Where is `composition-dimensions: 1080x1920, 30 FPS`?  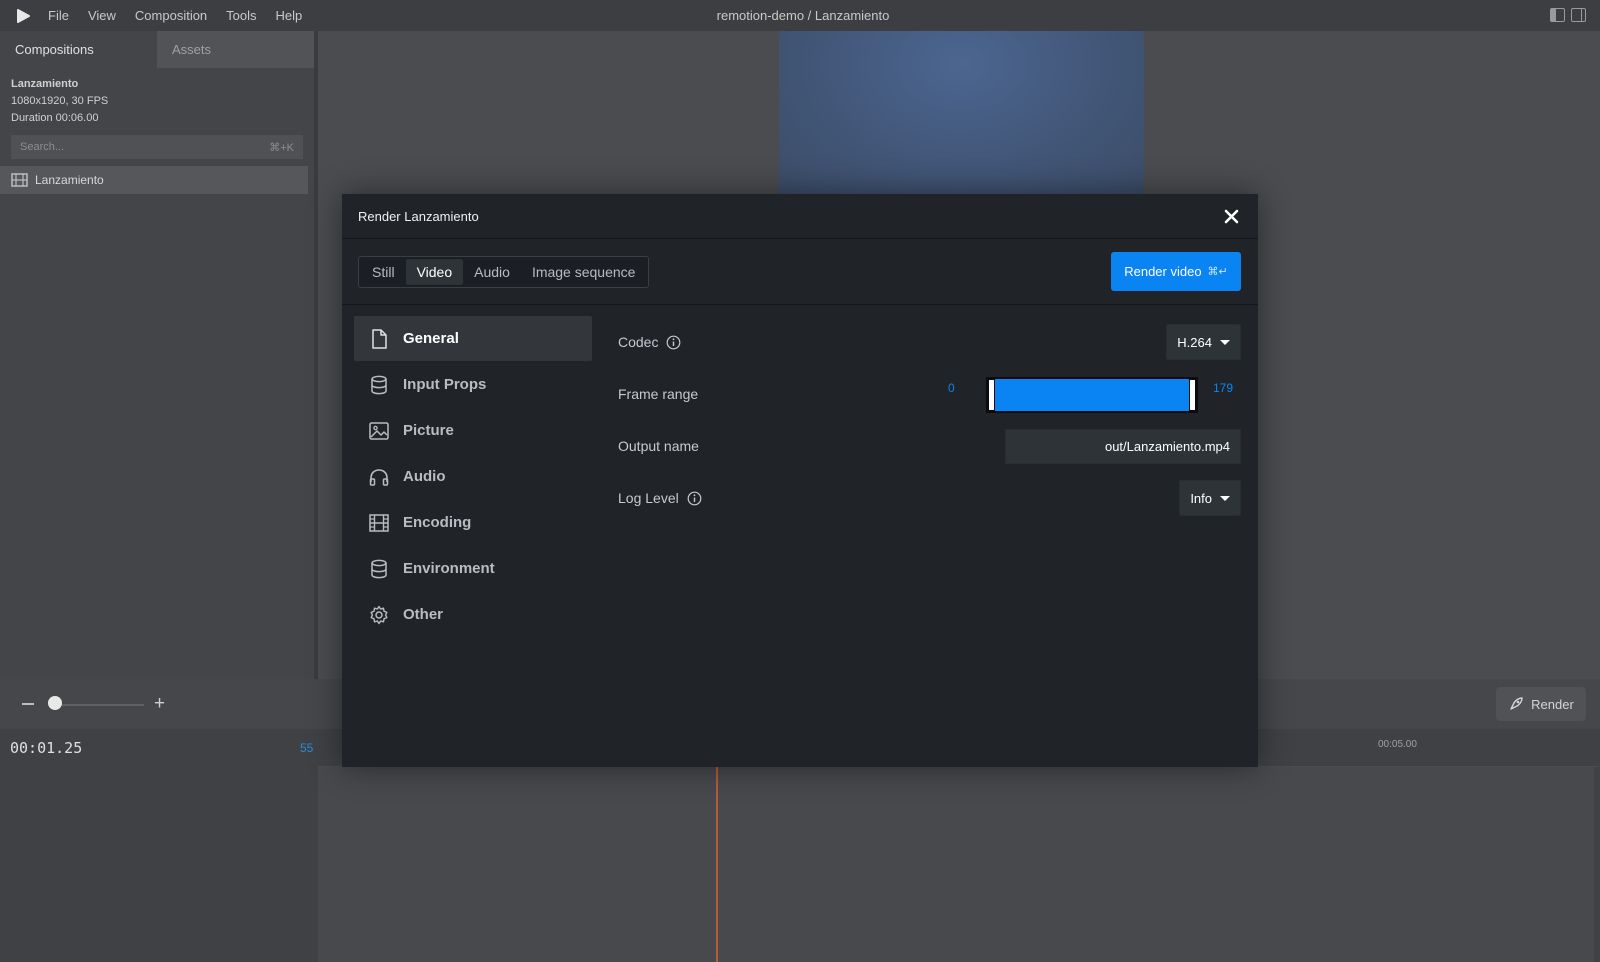
composition-dimensions: 1080x1920, 30 FPS is located at coordinates (60, 101).